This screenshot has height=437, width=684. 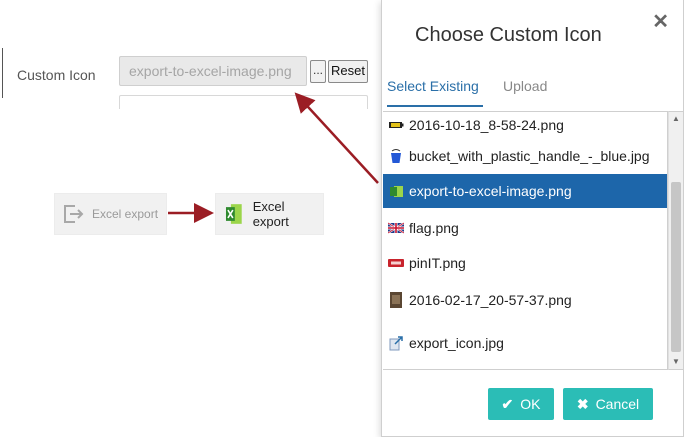 I want to click on list-item: export_icon.jpg, so click(x=525, y=343).